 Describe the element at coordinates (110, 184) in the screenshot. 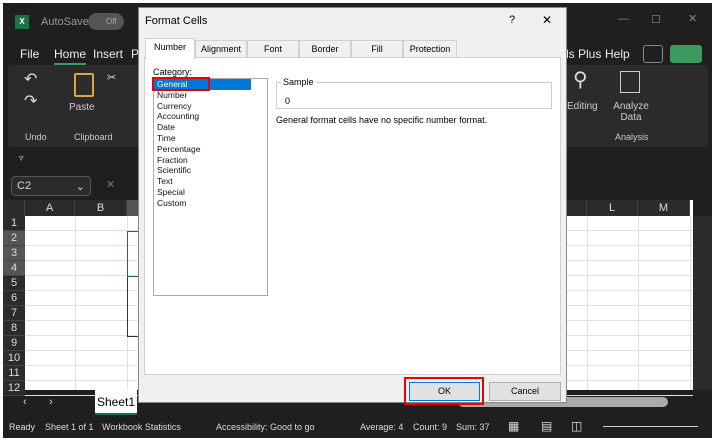

I see `cancel-entry-icon: ✕` at that location.